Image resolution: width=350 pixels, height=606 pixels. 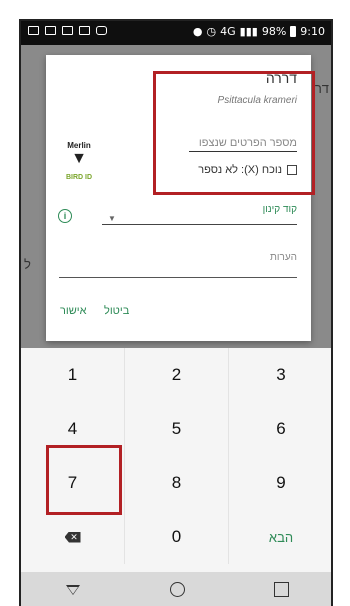 What do you see at coordinates (112, 218) in the screenshot?
I see `dropdown-arrow-icon: ▼` at bounding box center [112, 218].